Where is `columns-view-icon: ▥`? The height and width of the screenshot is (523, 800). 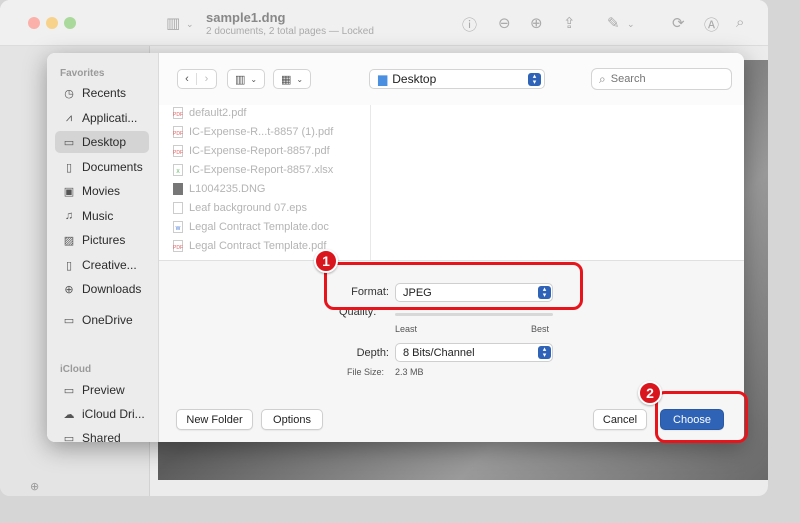
columns-view-icon: ▥ is located at coordinates (240, 79).